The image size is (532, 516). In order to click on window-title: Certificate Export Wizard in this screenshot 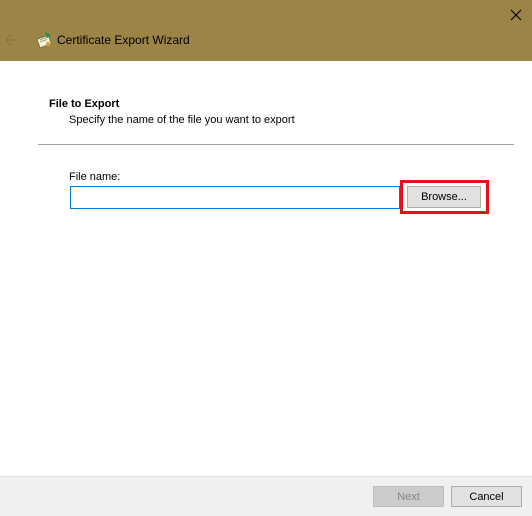, I will do `click(123, 40)`.